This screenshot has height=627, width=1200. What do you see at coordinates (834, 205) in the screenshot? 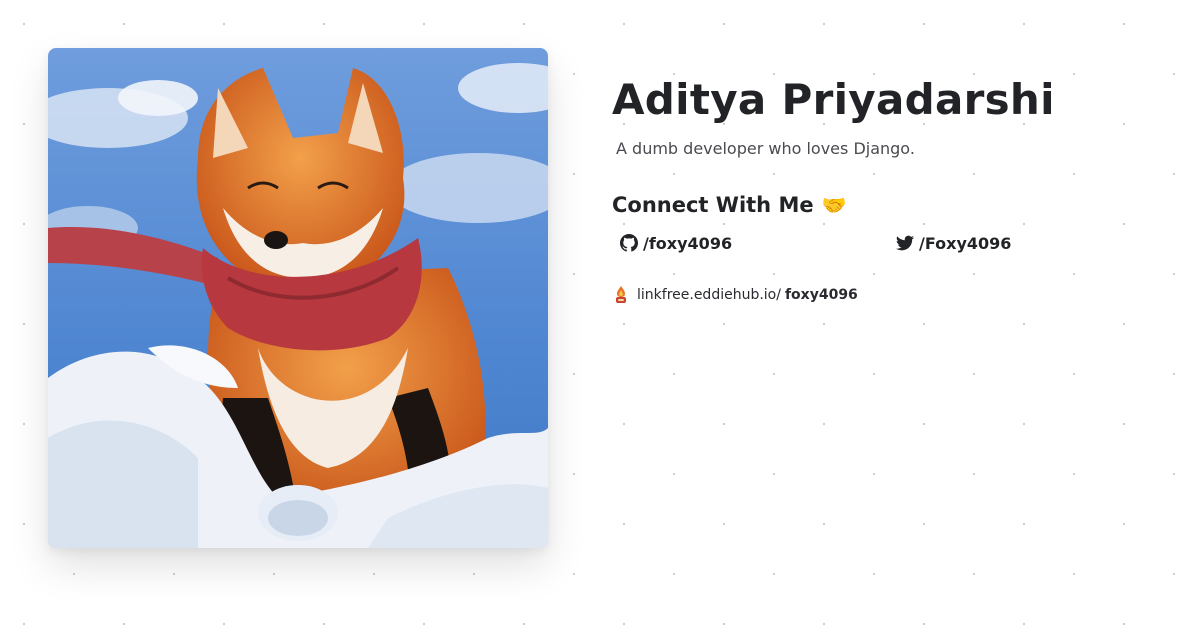
I see `handshake-emoji-icon: 🤝` at bounding box center [834, 205].